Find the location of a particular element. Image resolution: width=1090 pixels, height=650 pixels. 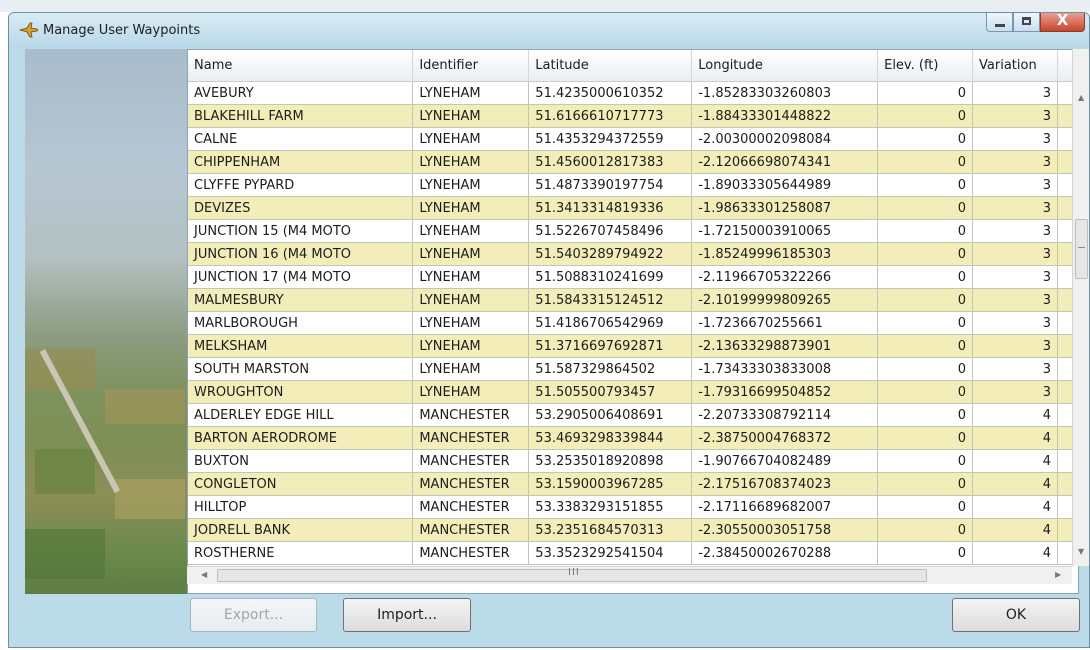

table-cell: -2.38750004768372 is located at coordinates (785, 438).